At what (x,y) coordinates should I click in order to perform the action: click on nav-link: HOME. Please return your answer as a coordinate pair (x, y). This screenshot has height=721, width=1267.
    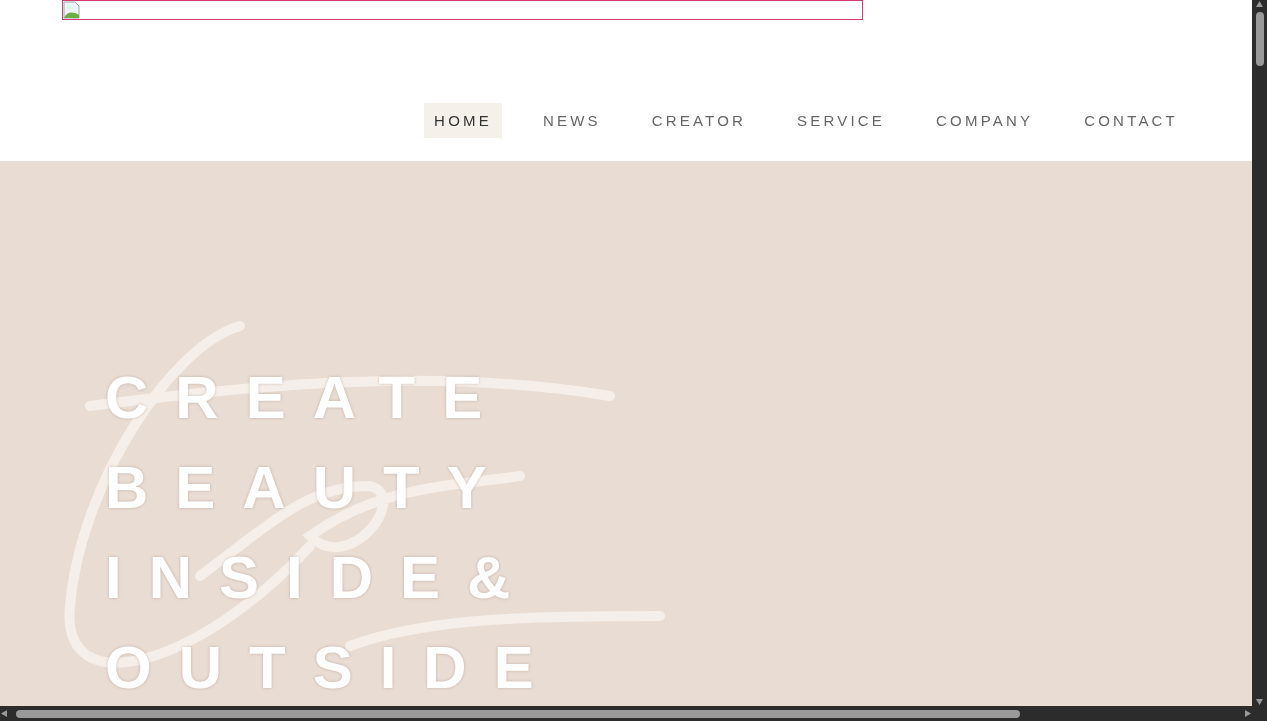
    Looking at the image, I should click on (463, 120).